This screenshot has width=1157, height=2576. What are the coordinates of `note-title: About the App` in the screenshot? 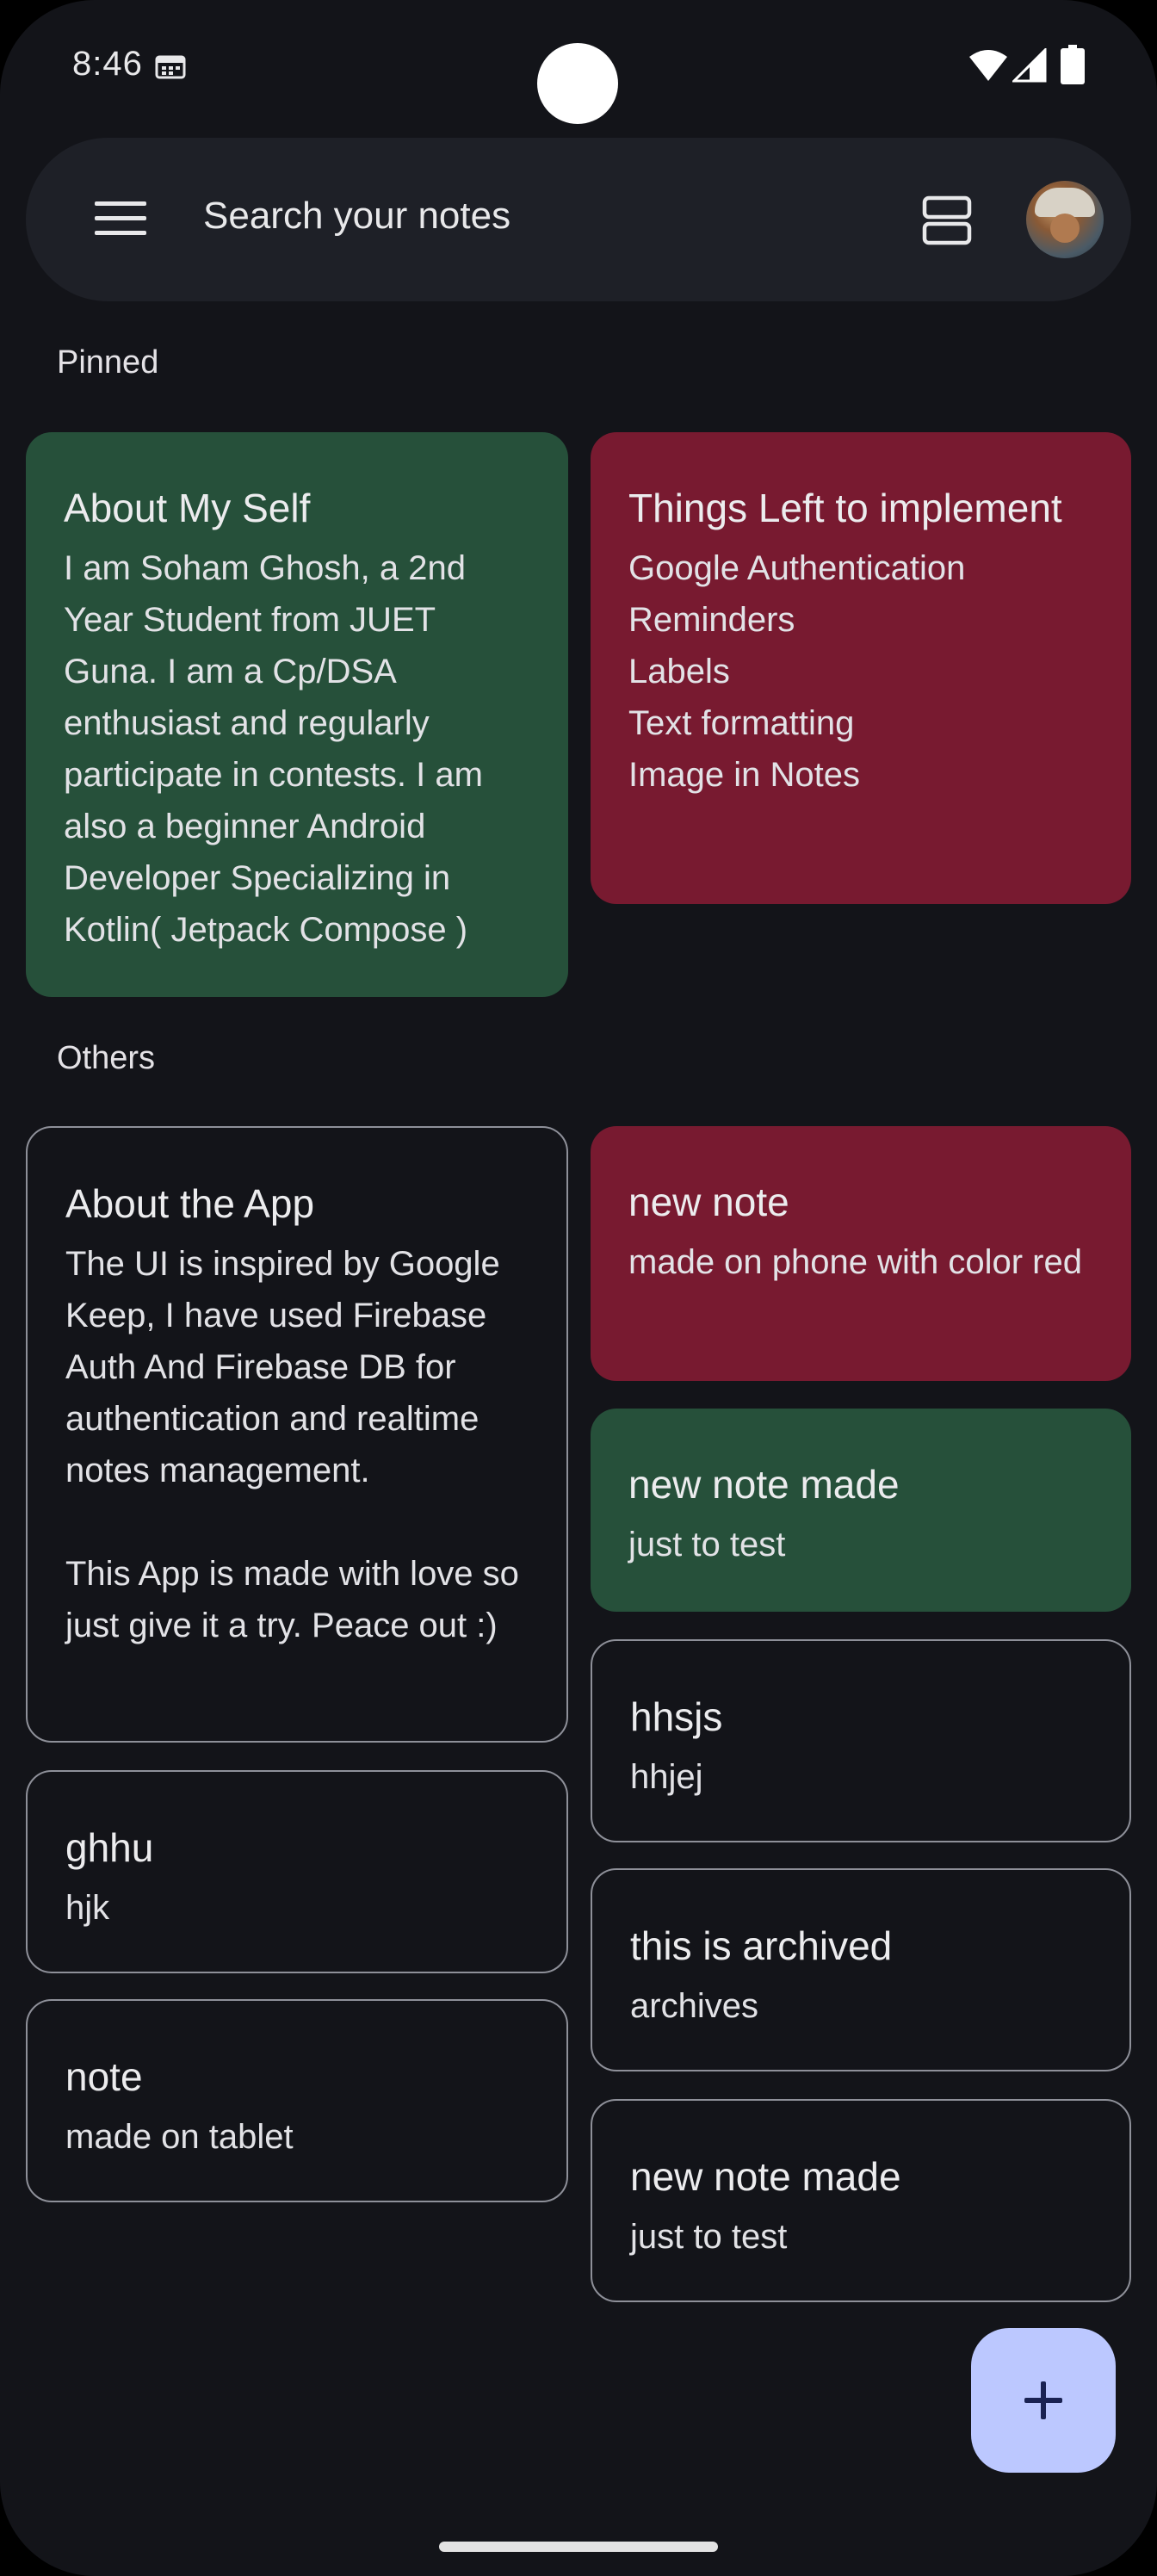 It's located at (190, 1204).